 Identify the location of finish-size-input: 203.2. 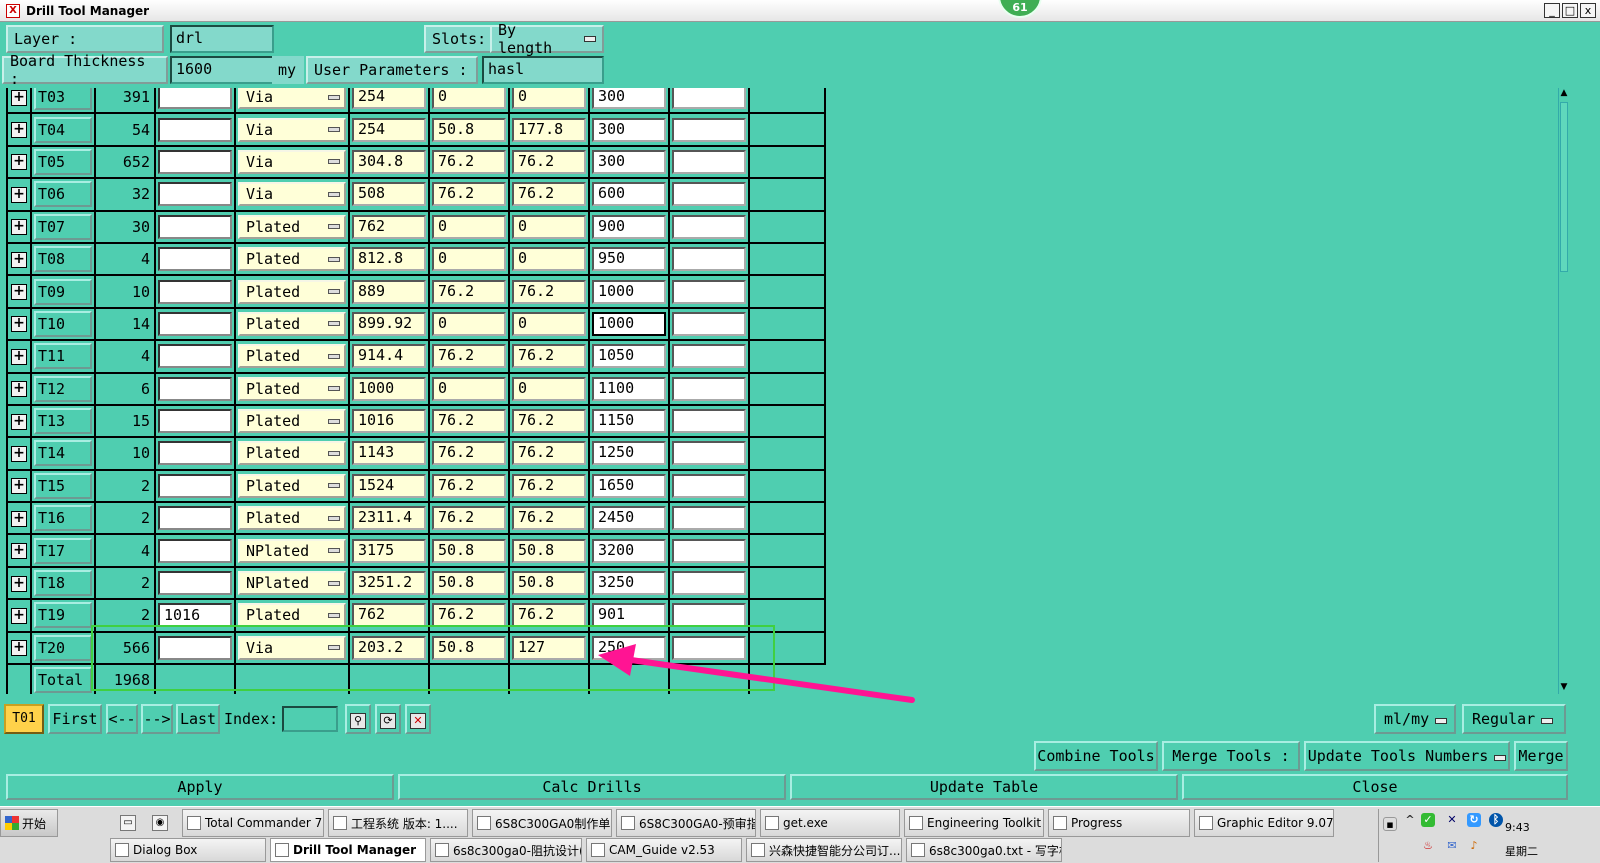
(389, 647).